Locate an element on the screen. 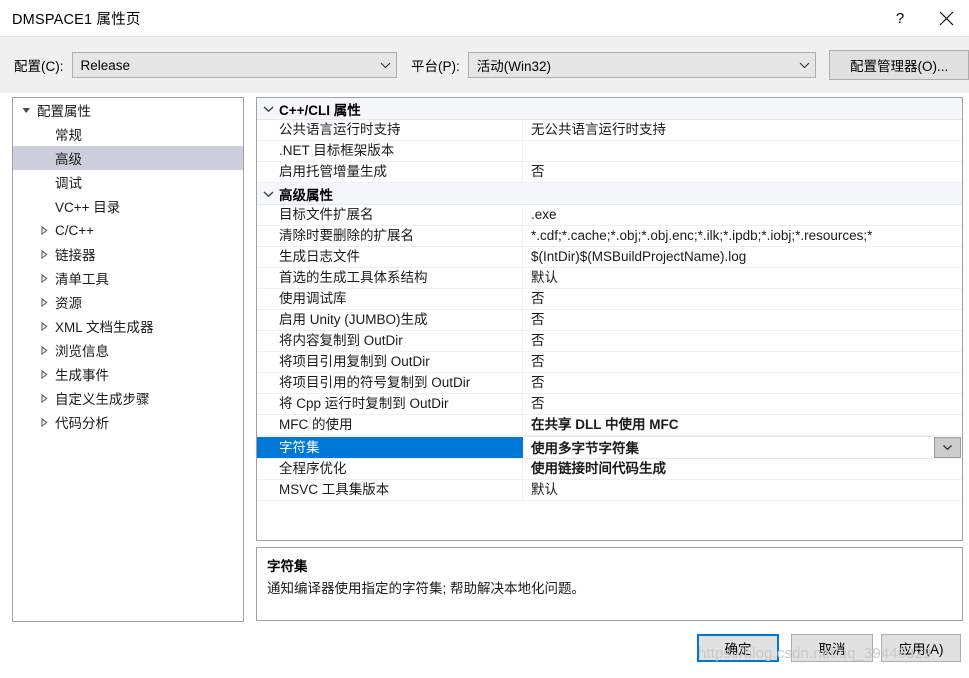  property-value: 使用多字节字符集 is located at coordinates (728, 447).